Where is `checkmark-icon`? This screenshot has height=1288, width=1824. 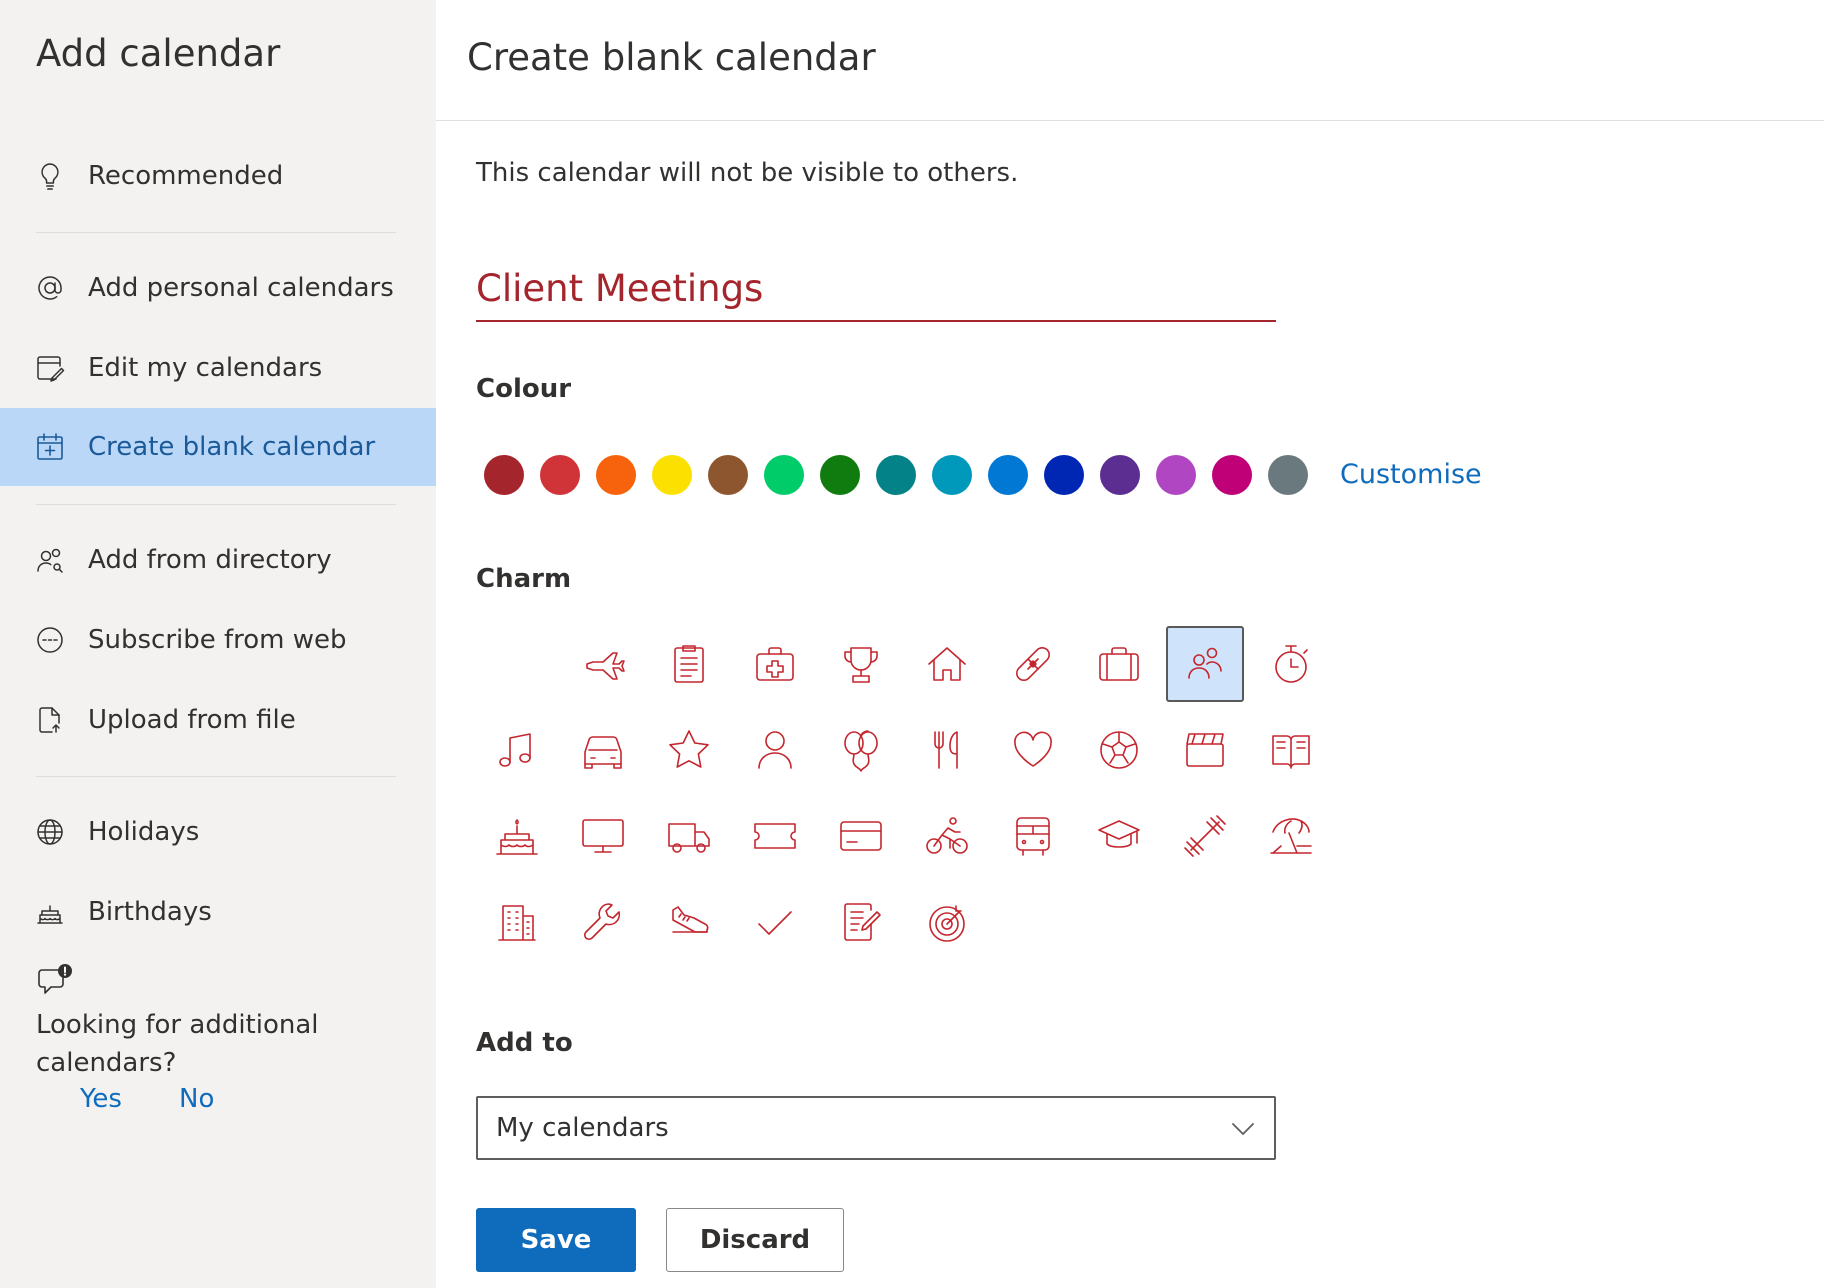
checkmark-icon is located at coordinates (775, 923).